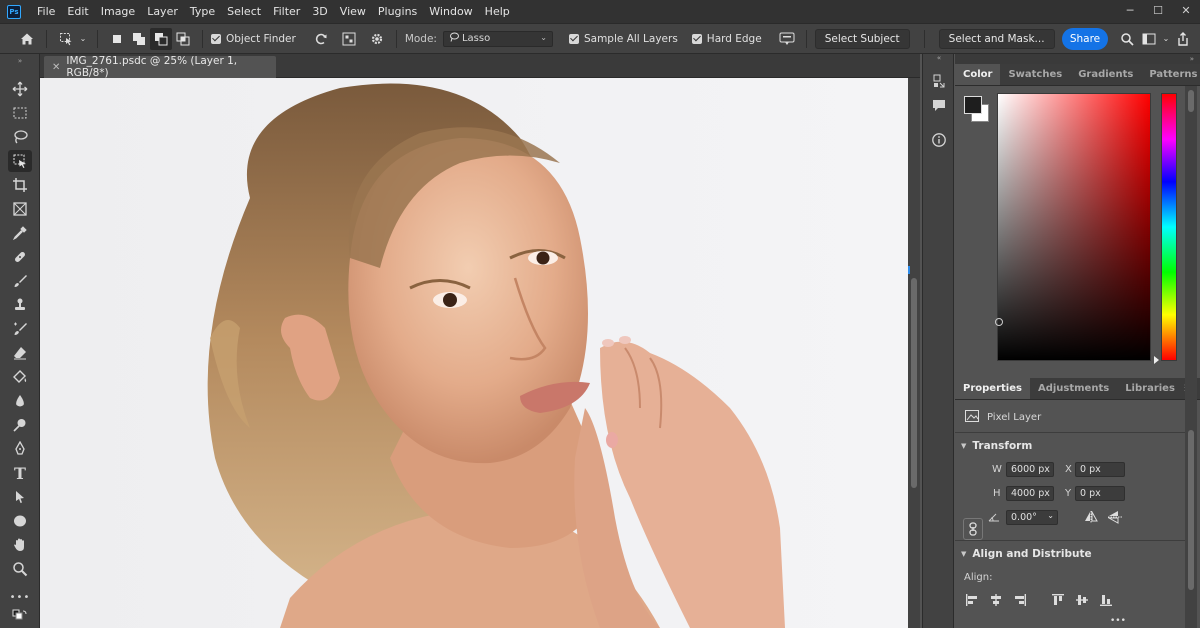 The width and height of the screenshot is (1200, 628). I want to click on foreground-color-swatch, so click(973, 105).